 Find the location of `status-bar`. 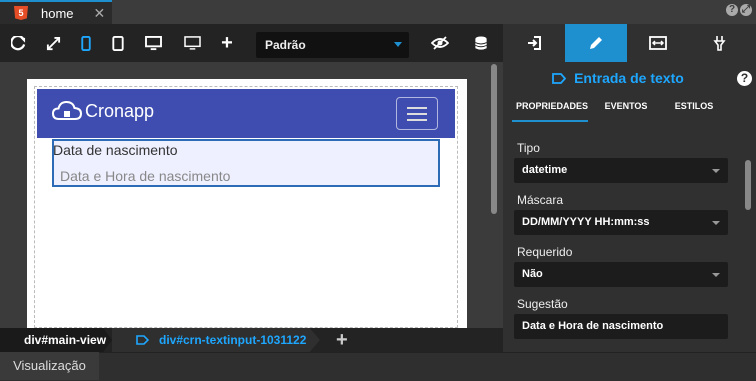

status-bar is located at coordinates (378, 366).